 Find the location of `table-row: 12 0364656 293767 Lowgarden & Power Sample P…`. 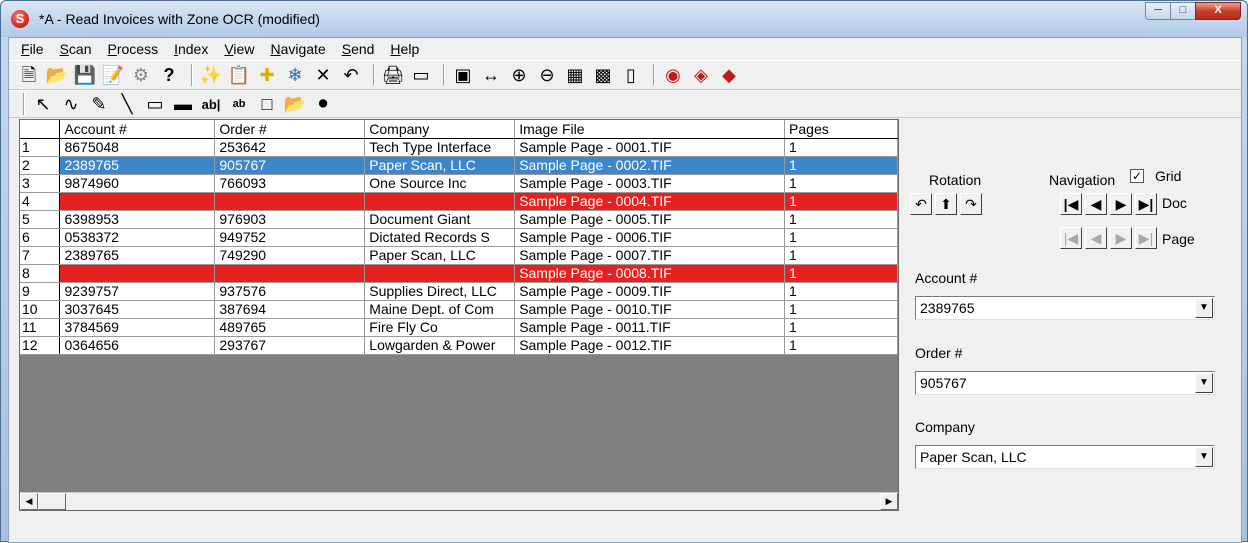

table-row: 12 0364656 293767 Lowgarden & Power Sample P… is located at coordinates (459, 345).